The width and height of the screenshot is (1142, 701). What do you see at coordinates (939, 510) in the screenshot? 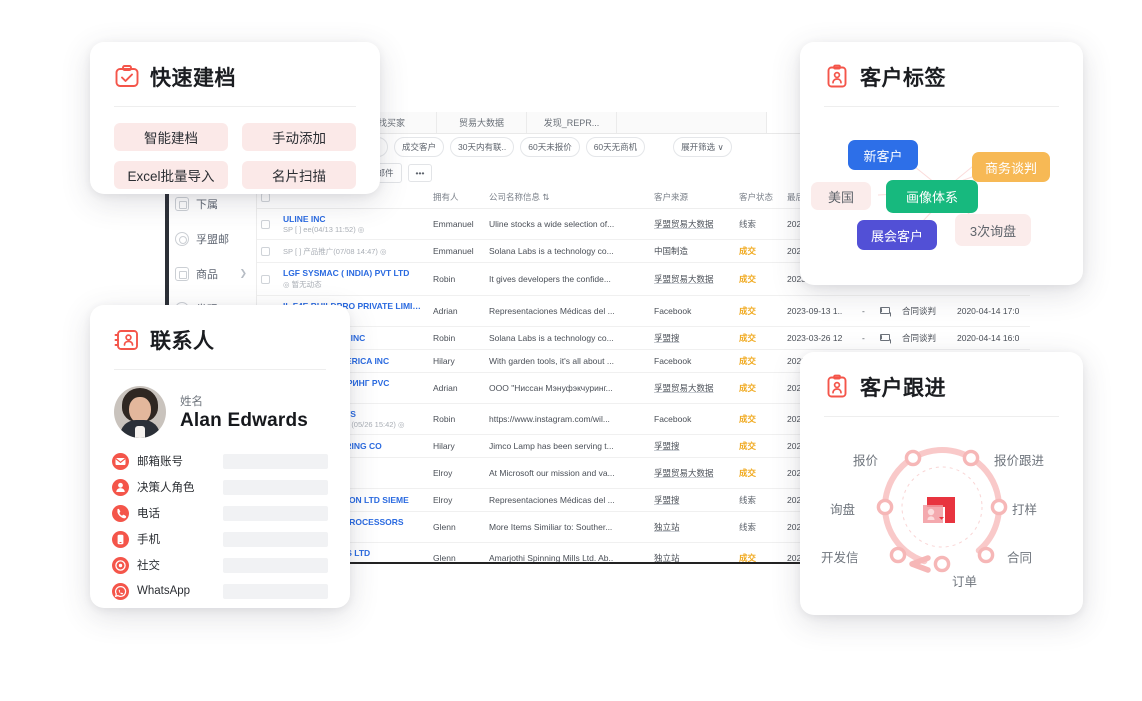
I see `brand-logo-icon` at bounding box center [939, 510].